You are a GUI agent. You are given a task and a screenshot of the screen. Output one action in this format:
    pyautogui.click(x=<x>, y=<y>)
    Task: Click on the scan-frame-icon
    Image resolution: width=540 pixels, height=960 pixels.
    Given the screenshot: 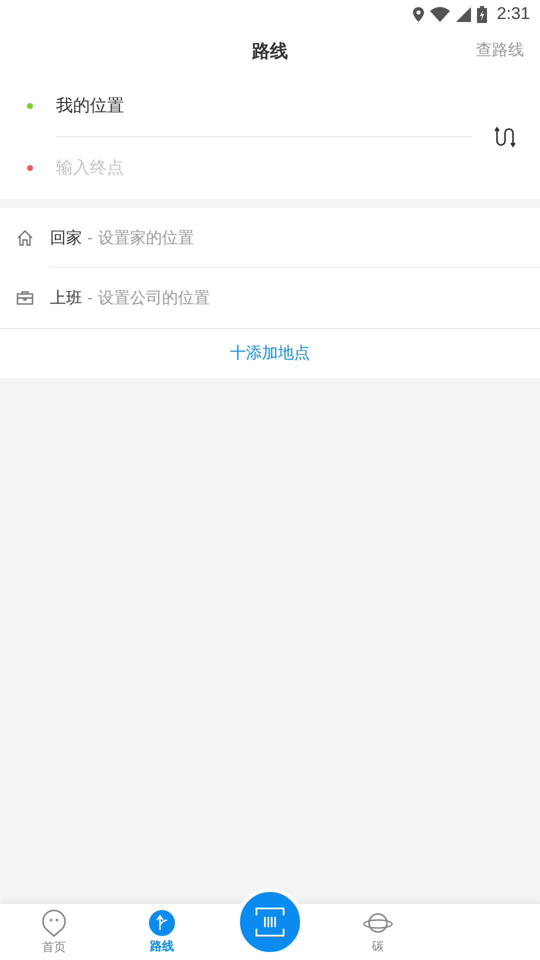 What is the action you would take?
    pyautogui.click(x=270, y=922)
    